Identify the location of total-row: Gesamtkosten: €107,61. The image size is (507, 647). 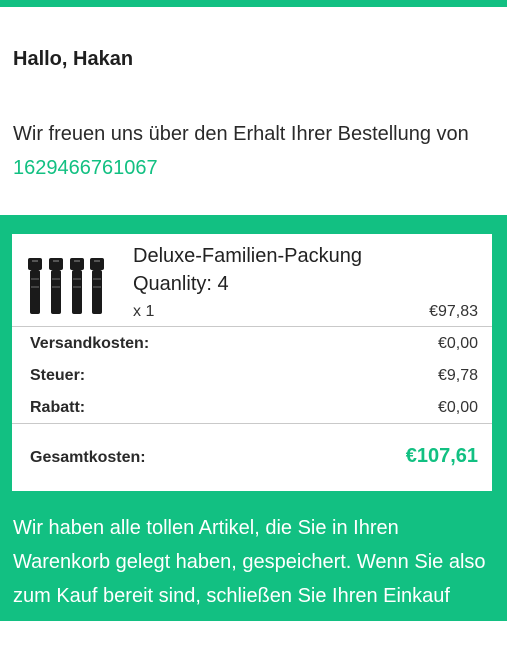
(252, 457).